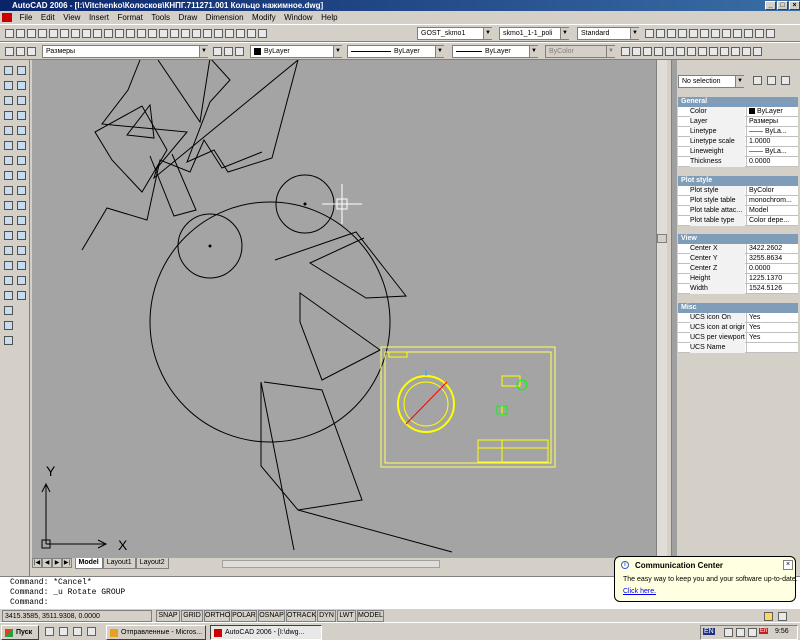  Describe the element at coordinates (21, 220) in the screenshot. I see `extend-icon` at that location.